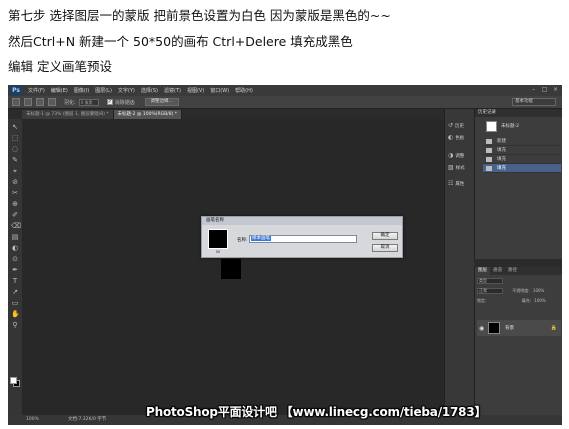 The height and width of the screenshot is (429, 569). Describe the element at coordinates (497, 271) in the screenshot. I see `tab-channels: 通道` at that location.